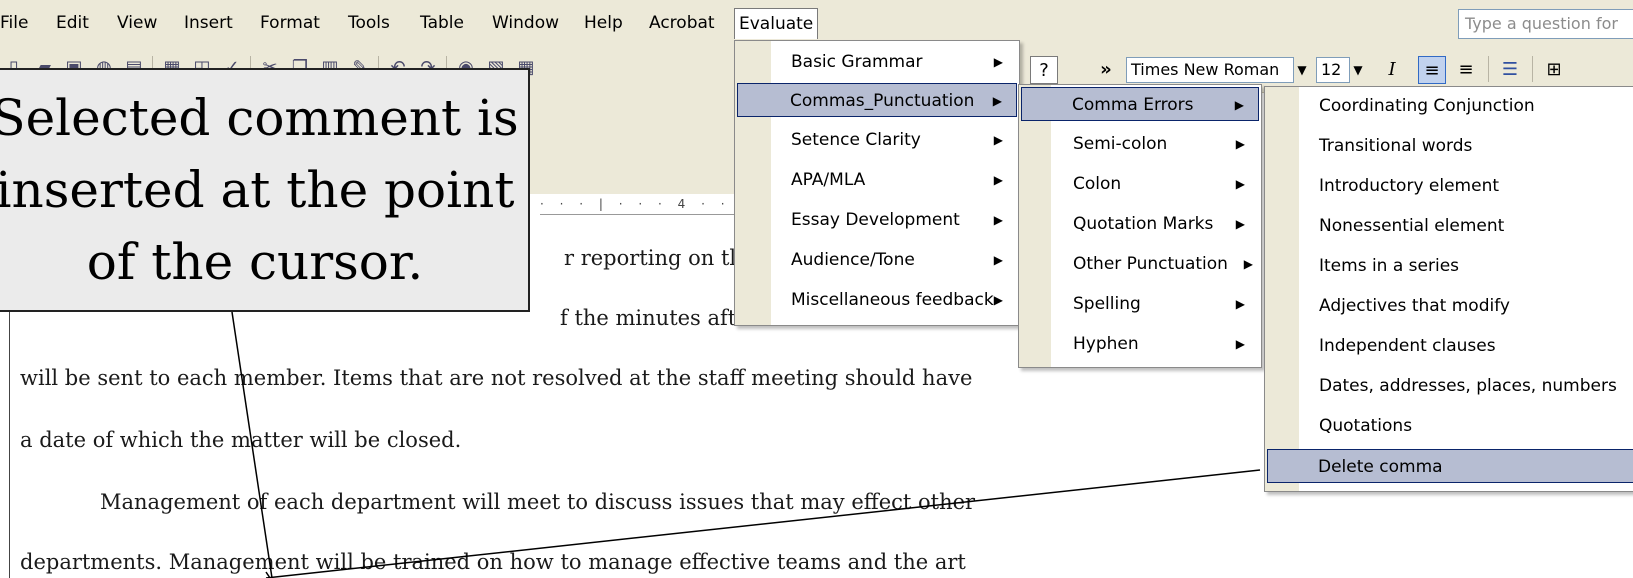 The width and height of the screenshot is (1633, 578). What do you see at coordinates (763, 523) in the screenshot?
I see `delete-comma-pointer-line` at bounding box center [763, 523].